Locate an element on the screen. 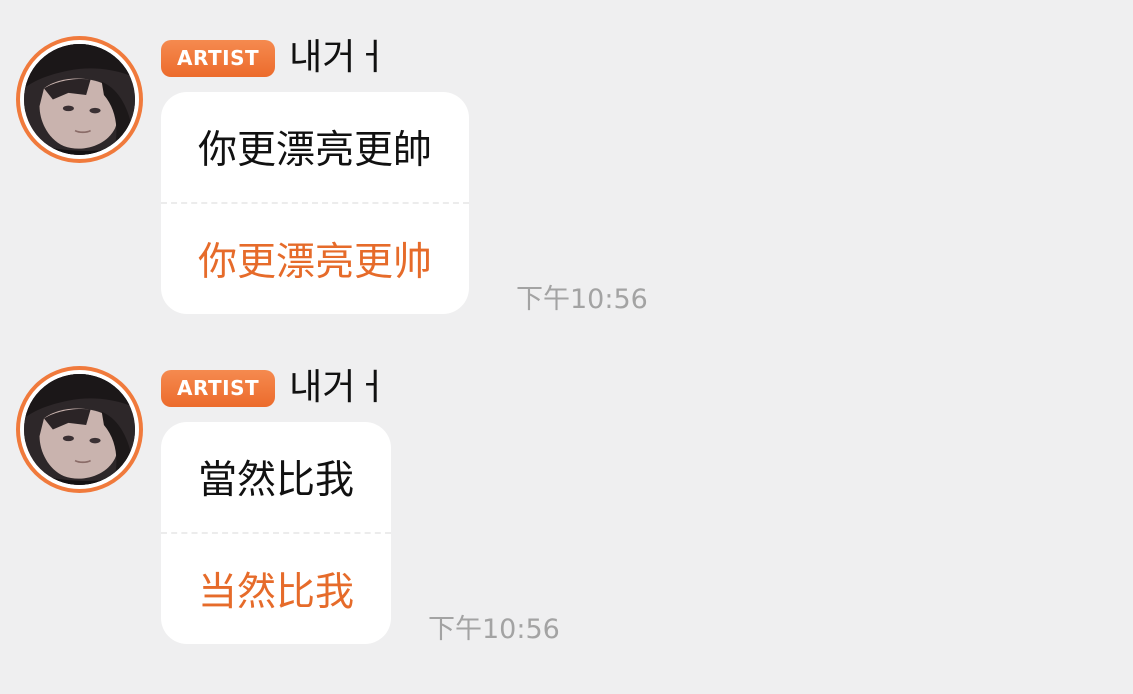  translated-text: 当然比我 is located at coordinates (276, 592).